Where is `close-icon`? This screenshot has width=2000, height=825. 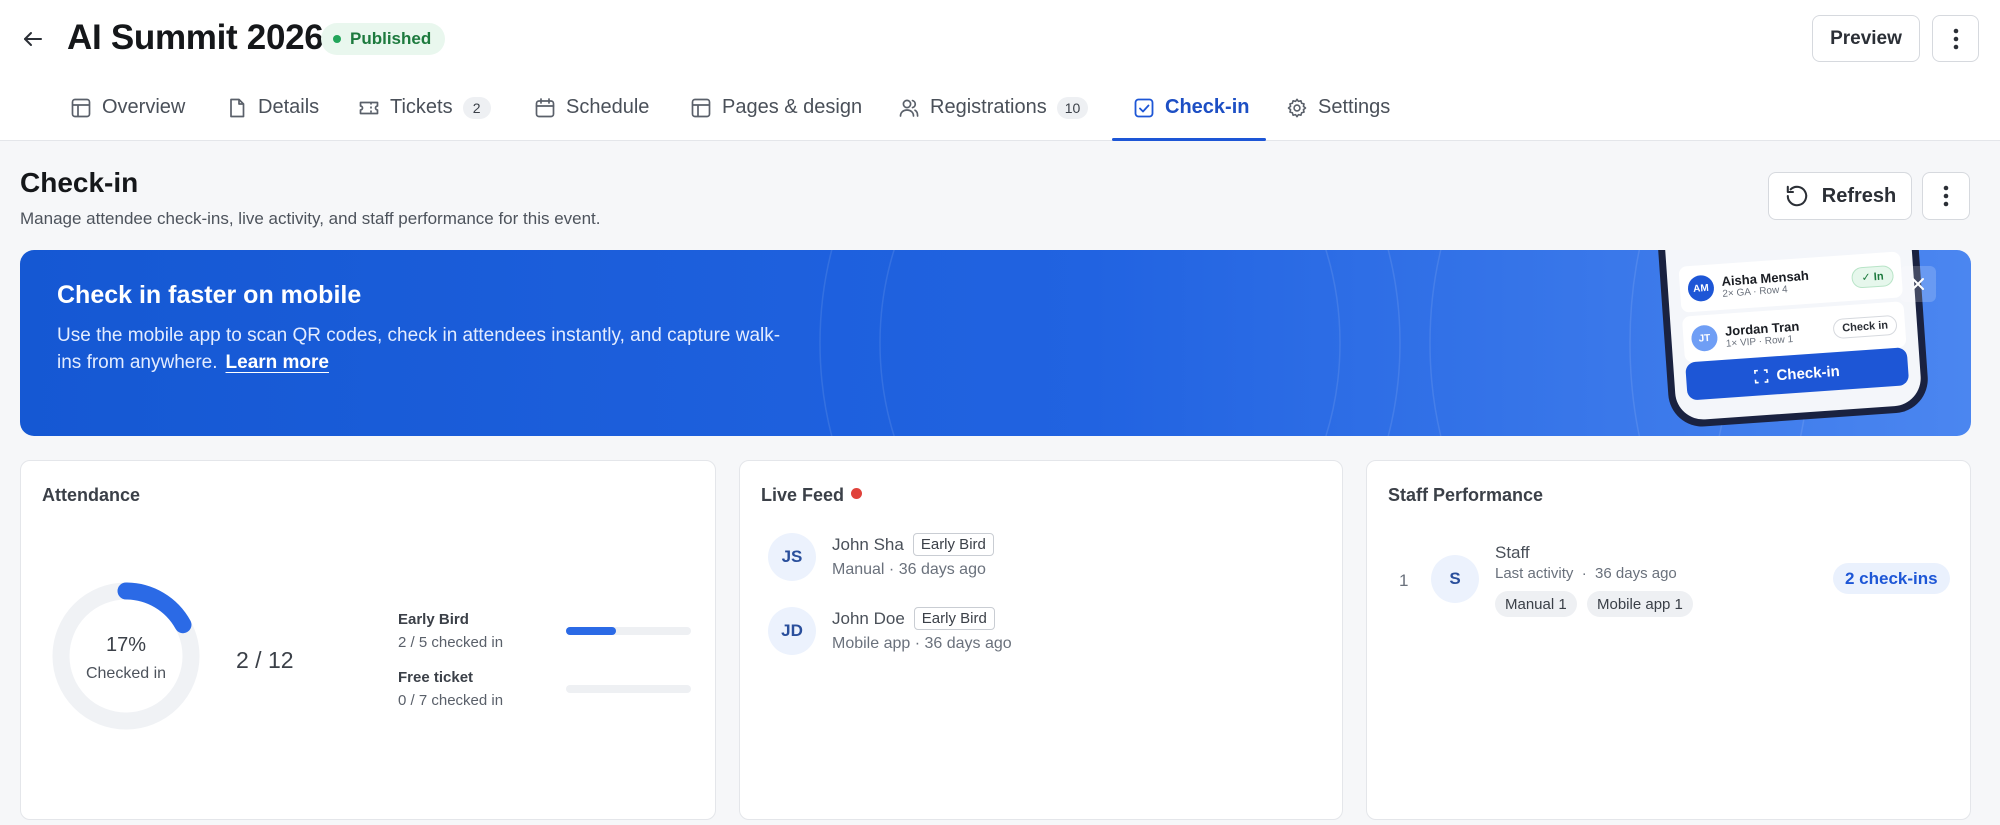
close-icon is located at coordinates (1918, 284).